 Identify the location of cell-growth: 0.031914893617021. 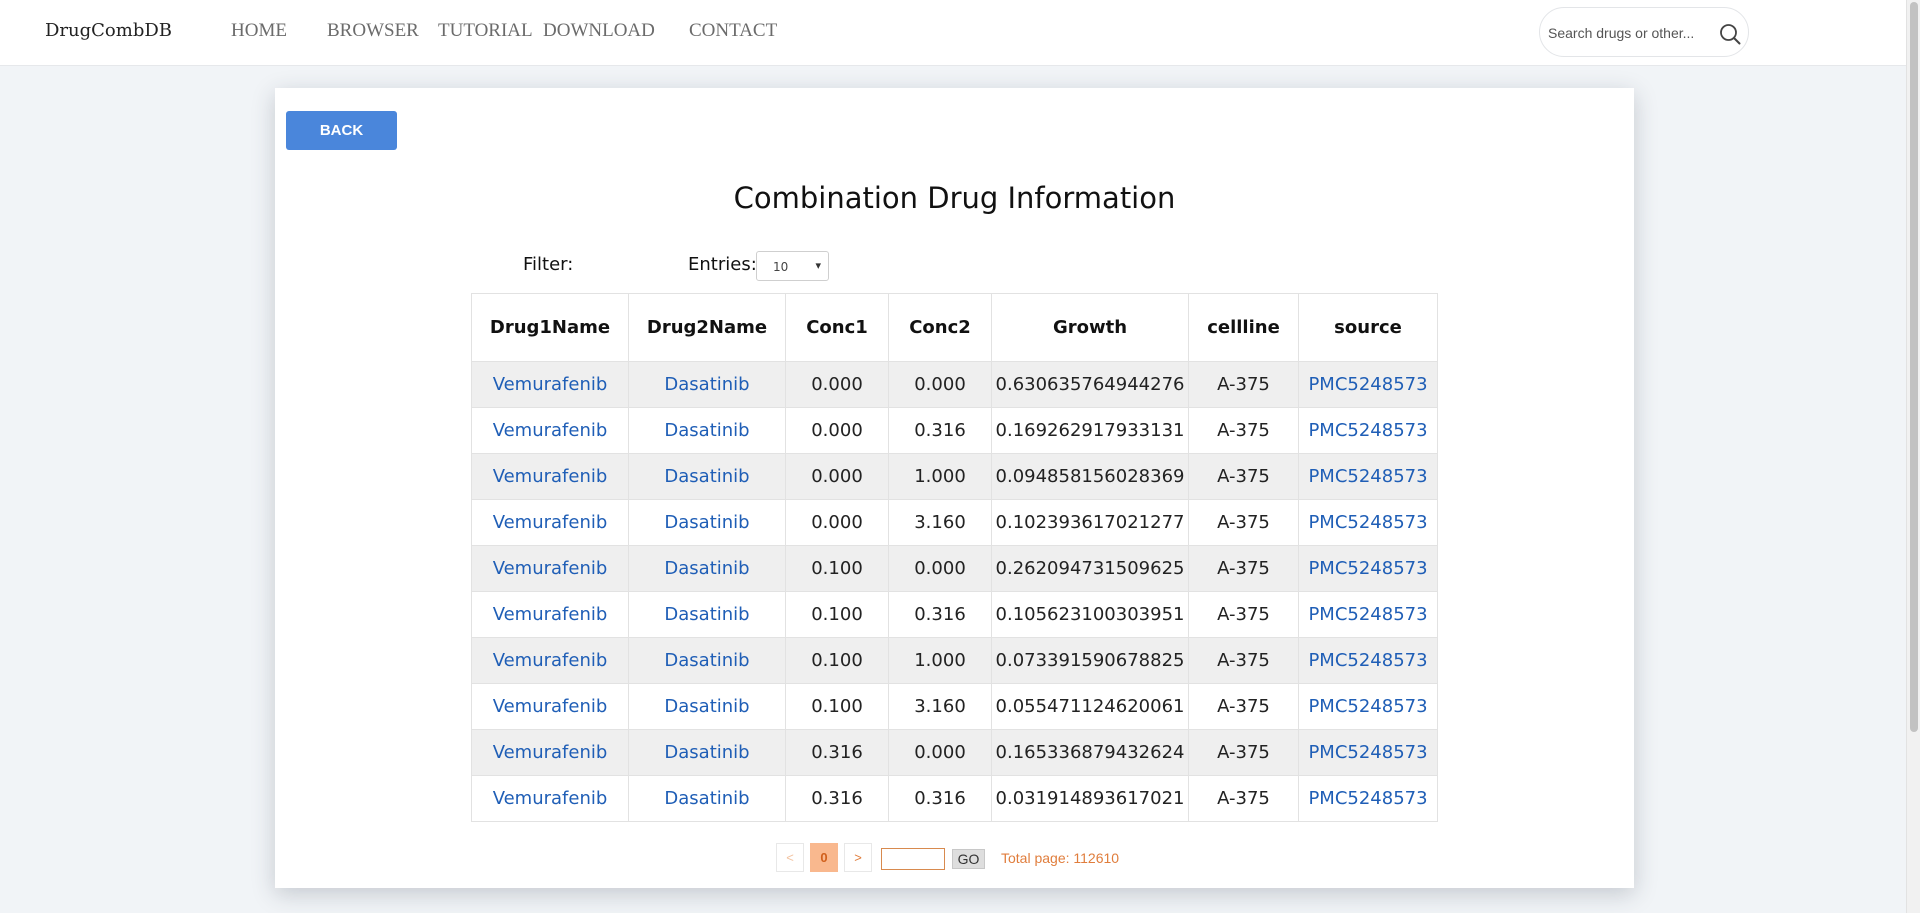
(1090, 798).